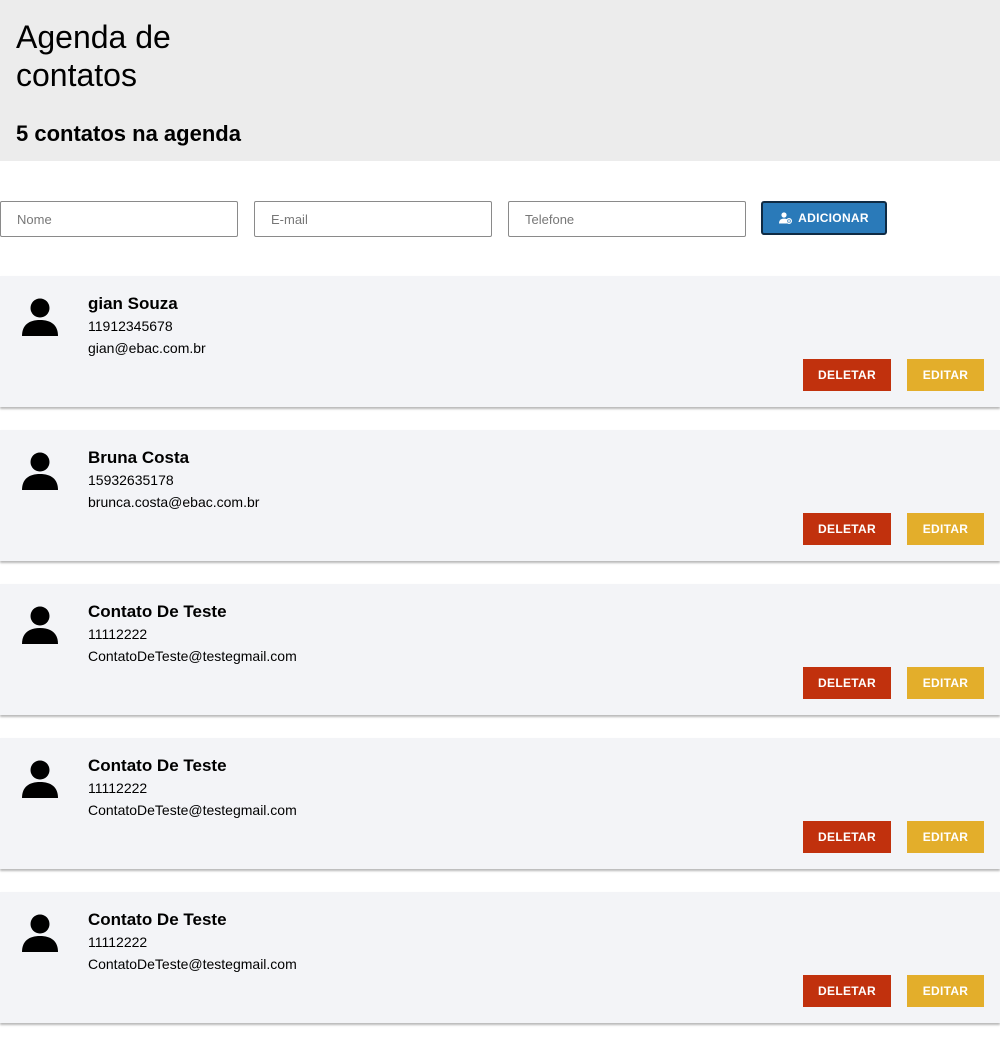 Image resolution: width=1000 pixels, height=1047 pixels. Describe the element at coordinates (500, 218) in the screenshot. I see `add-contact-form: ADICIONAR` at that location.